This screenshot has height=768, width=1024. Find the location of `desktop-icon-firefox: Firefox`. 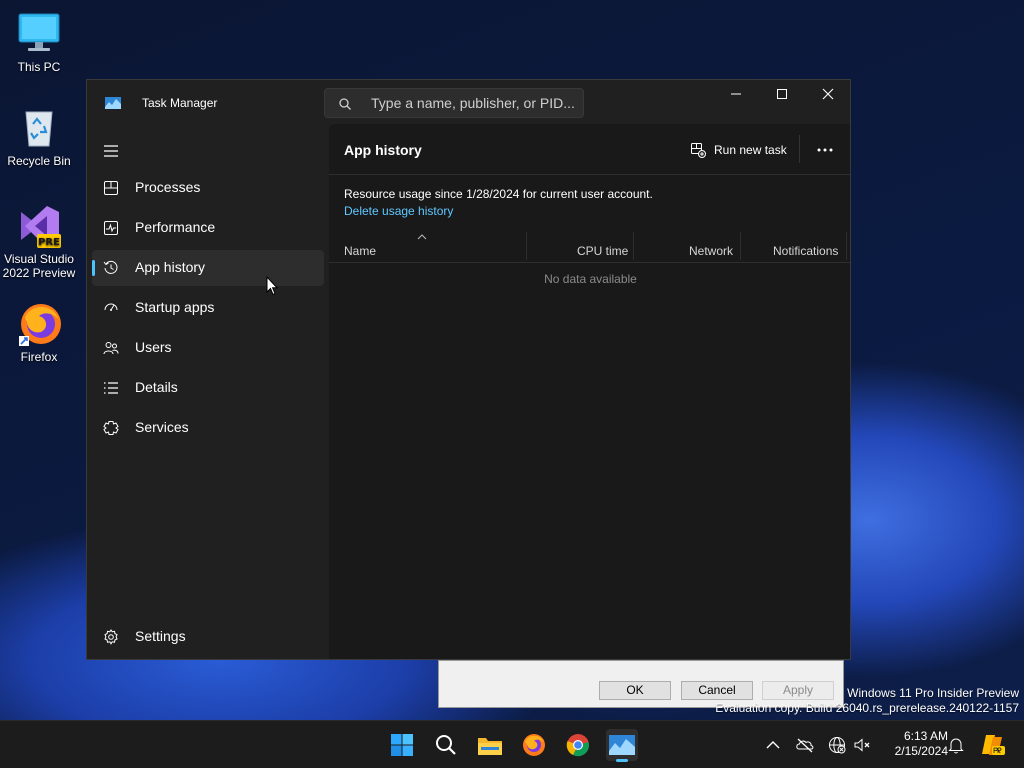

desktop-icon-firefox: Firefox is located at coordinates (39, 333).